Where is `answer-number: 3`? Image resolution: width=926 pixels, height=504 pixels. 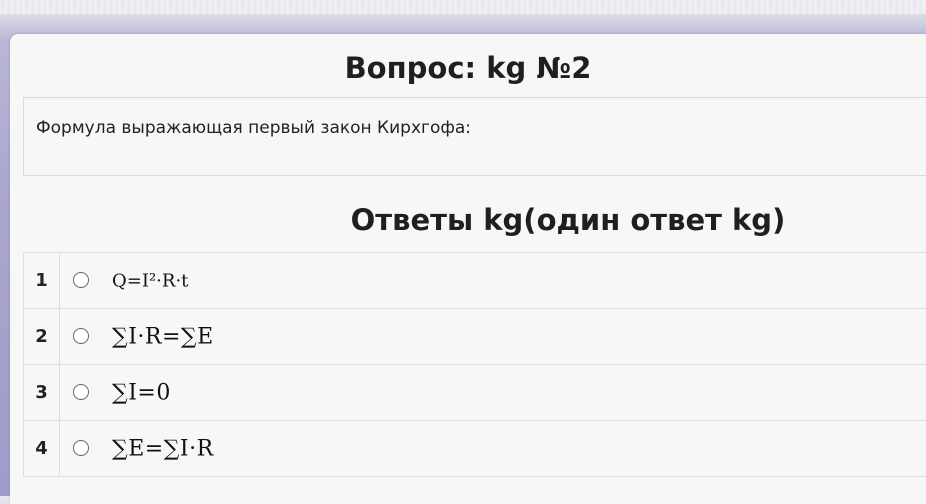
answer-number: 3 is located at coordinates (42, 393).